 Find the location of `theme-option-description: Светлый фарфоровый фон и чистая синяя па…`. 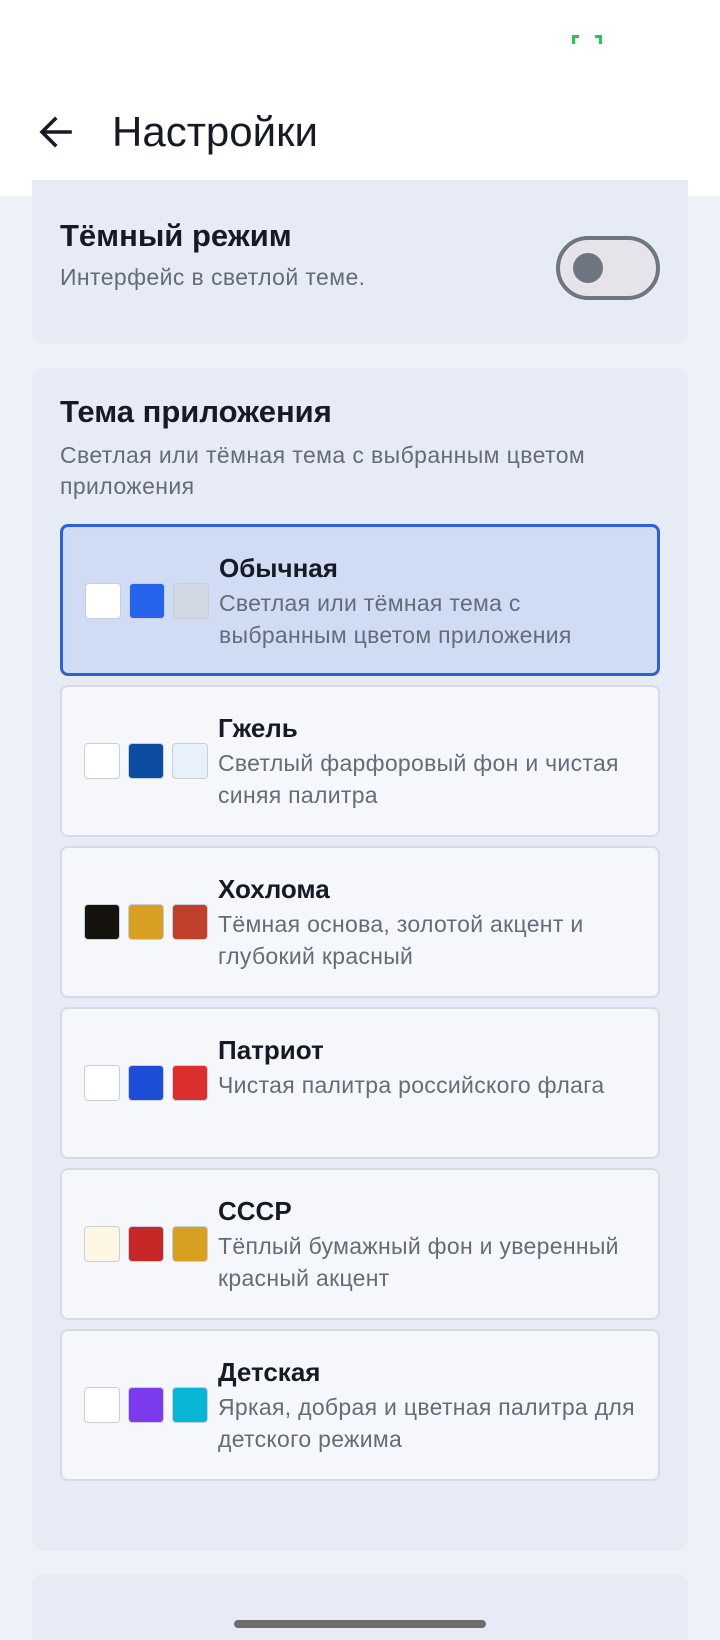

theme-option-description: Светлый фарфоровый фон и чистая синяя па… is located at coordinates (418, 779).